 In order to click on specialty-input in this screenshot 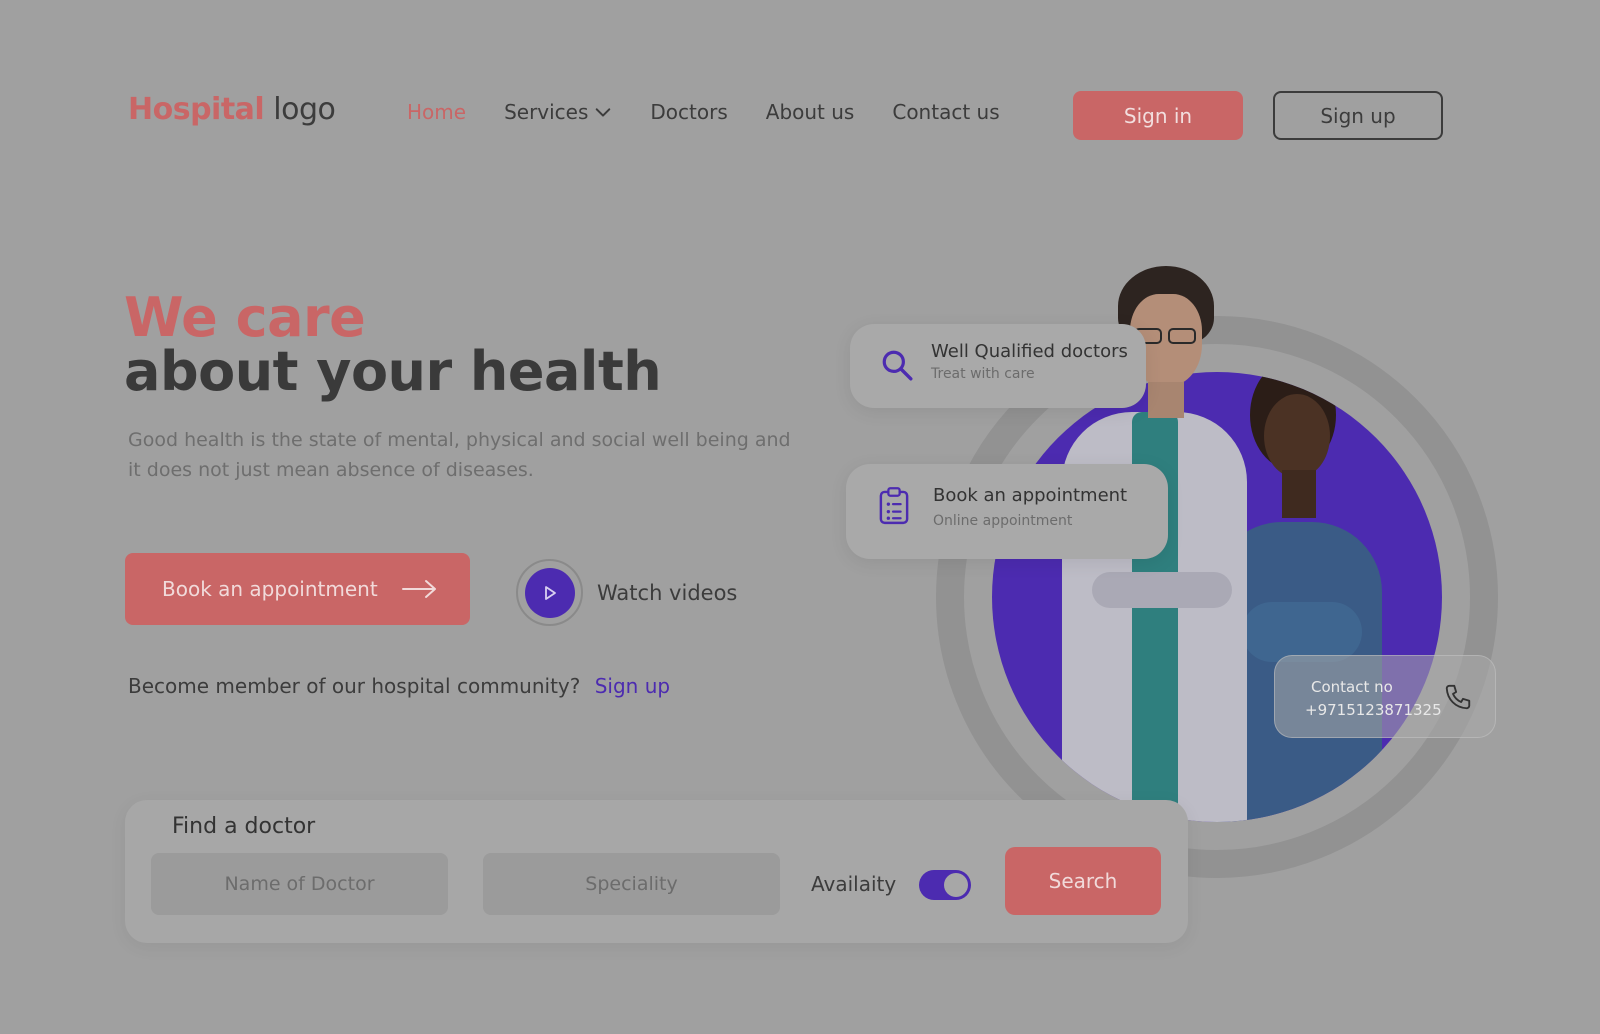, I will do `click(631, 884)`.